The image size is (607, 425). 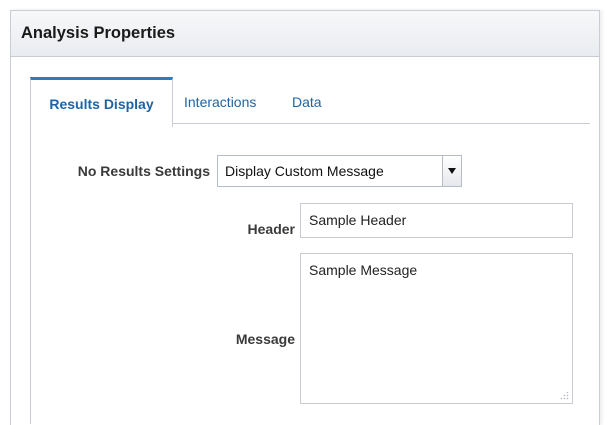 What do you see at coordinates (143, 171) in the screenshot?
I see `no-results-settings-label: No Results Settings` at bounding box center [143, 171].